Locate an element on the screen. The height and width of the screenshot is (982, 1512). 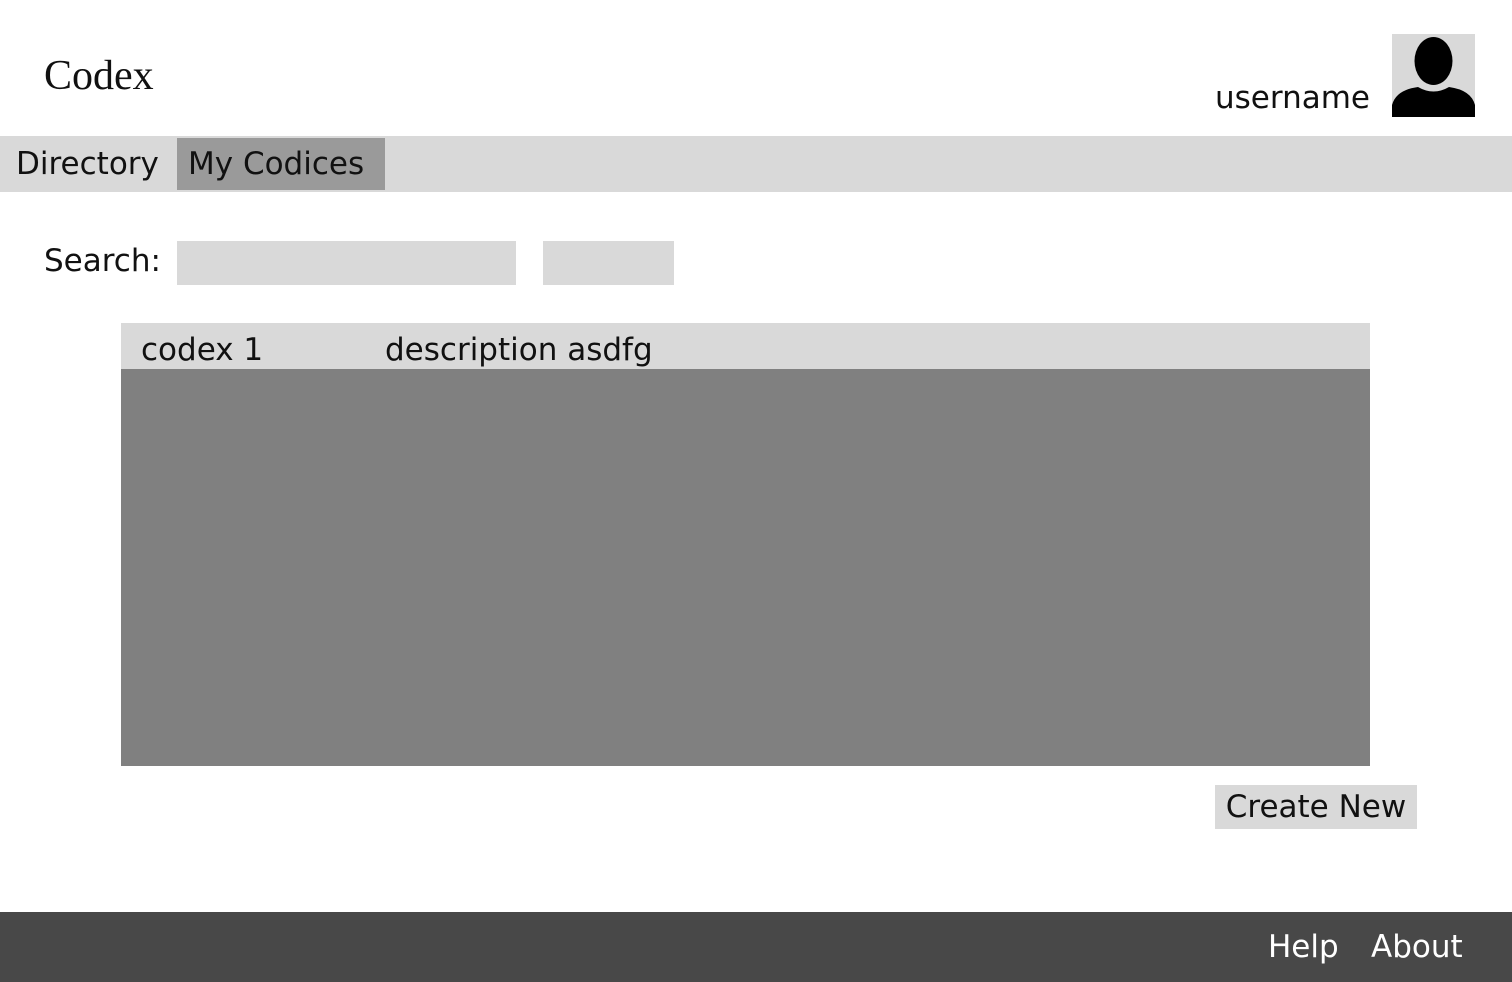
avatar is located at coordinates (1433, 75).